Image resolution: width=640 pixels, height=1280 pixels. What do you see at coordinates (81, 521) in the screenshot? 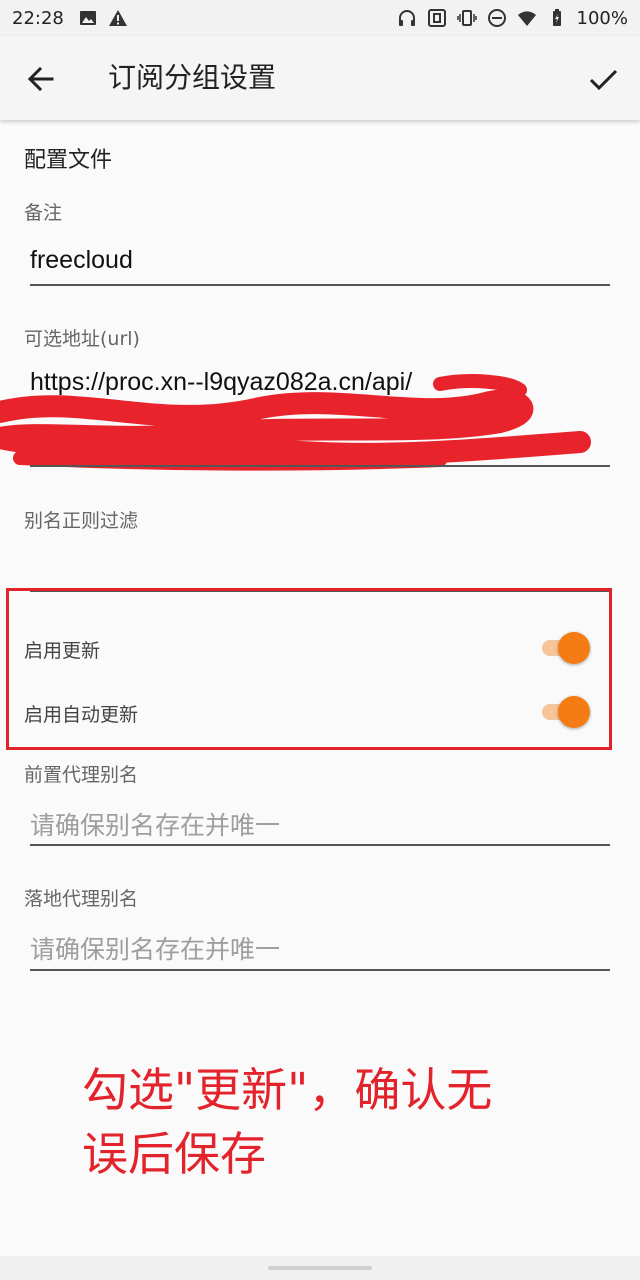
I see `alias-filter-label: 别名正则过滤` at bounding box center [81, 521].